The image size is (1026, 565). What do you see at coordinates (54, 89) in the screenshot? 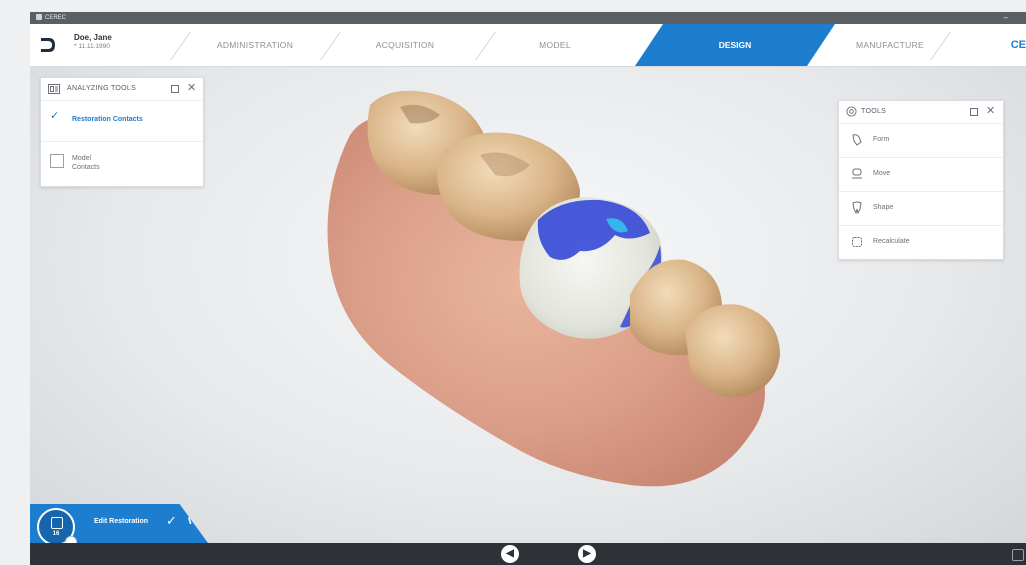
I see `analyzing-tools-icon` at bounding box center [54, 89].